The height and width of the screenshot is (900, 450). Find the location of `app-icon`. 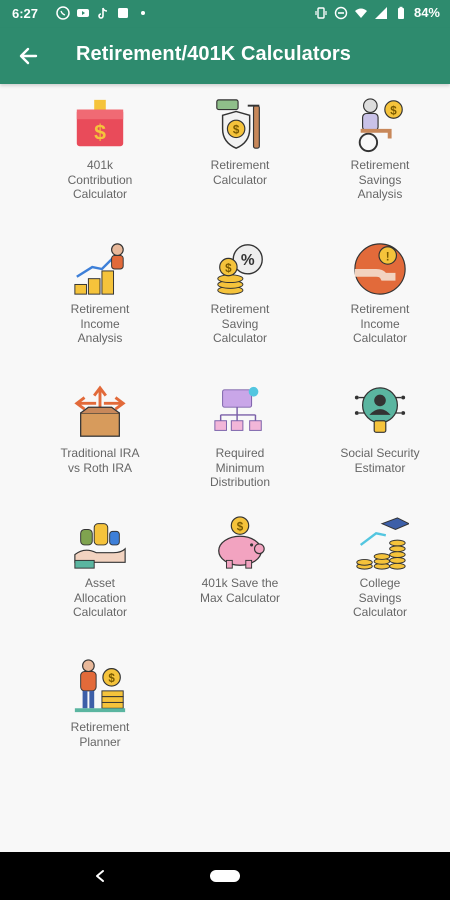

app-icon is located at coordinates (123, 13).